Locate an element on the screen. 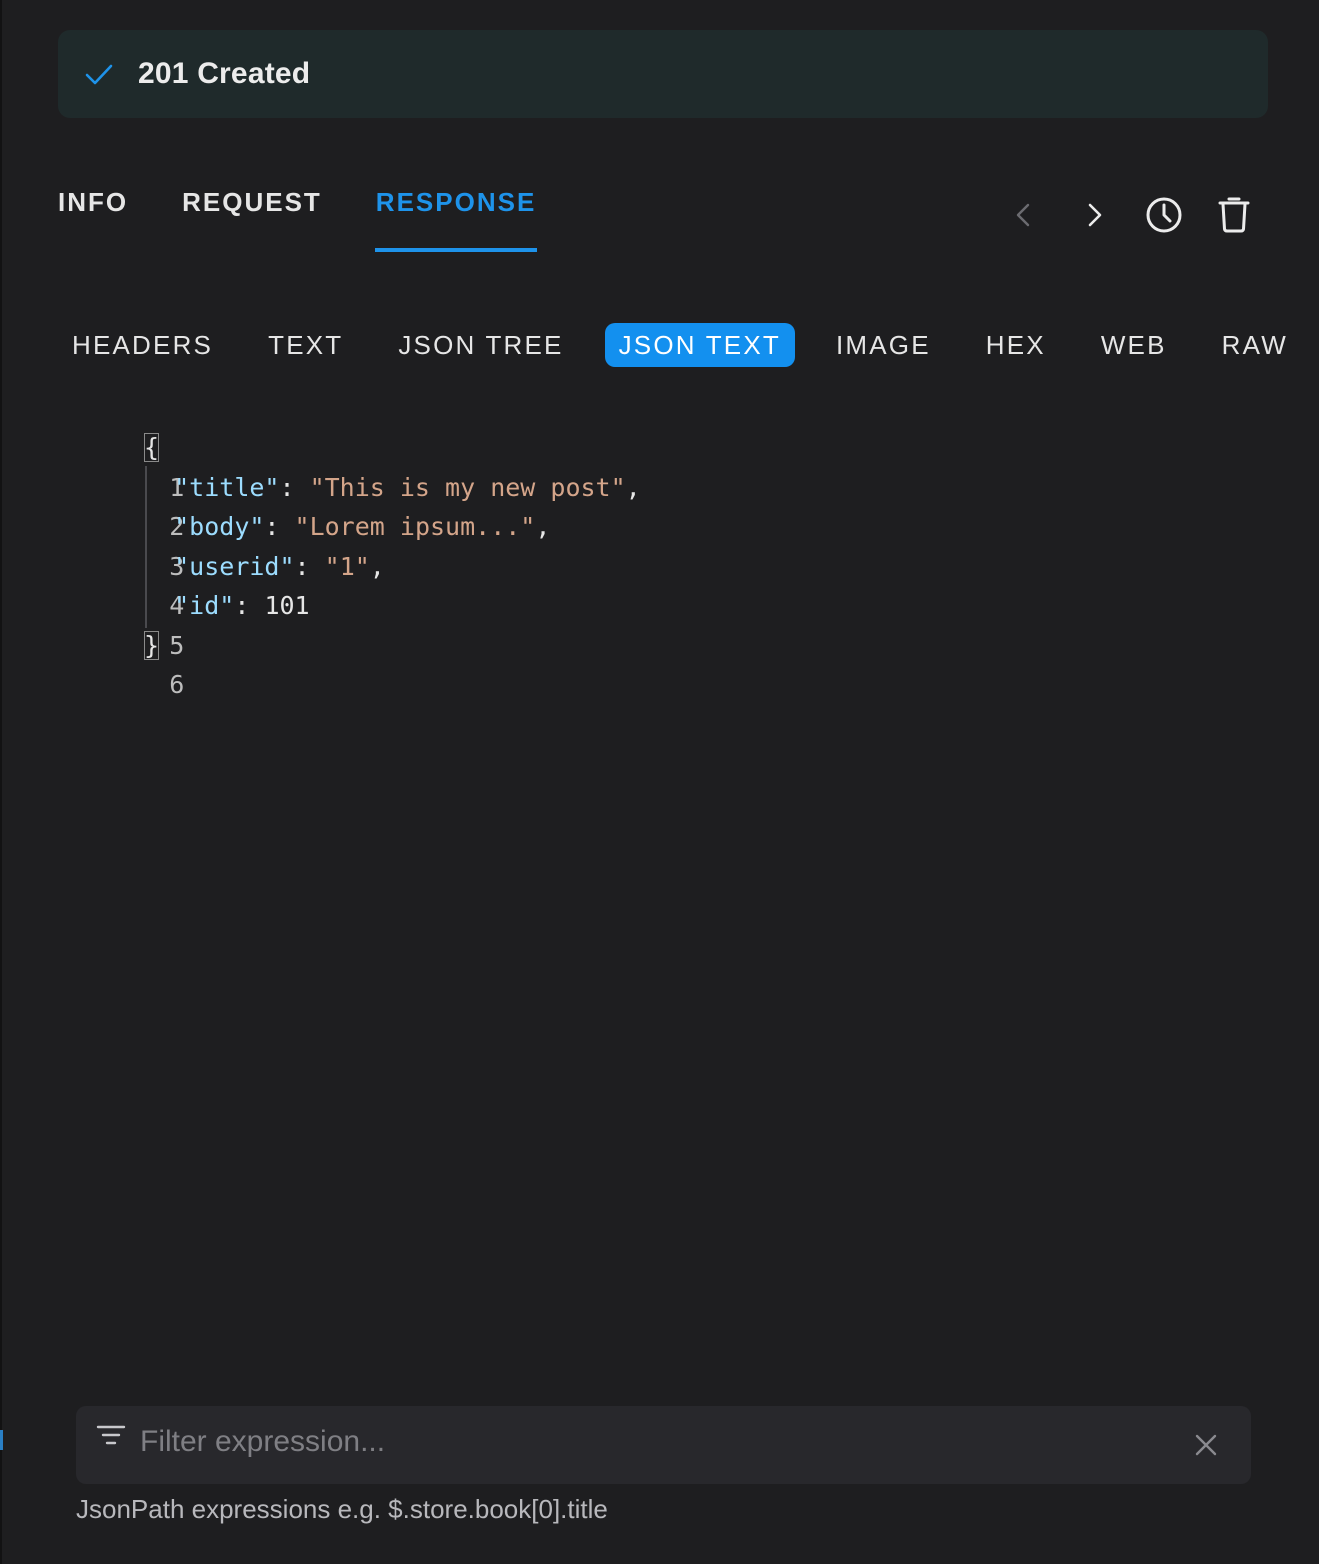  check-icon is located at coordinates (99, 74).